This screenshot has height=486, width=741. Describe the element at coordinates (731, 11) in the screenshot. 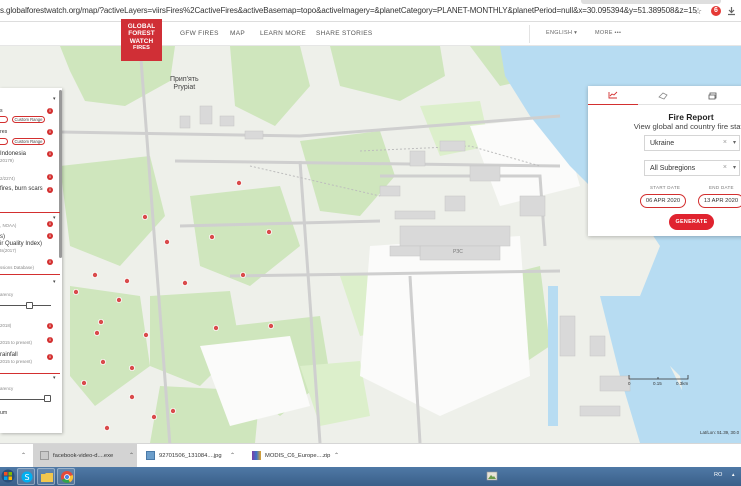

I see `download-icon` at that location.